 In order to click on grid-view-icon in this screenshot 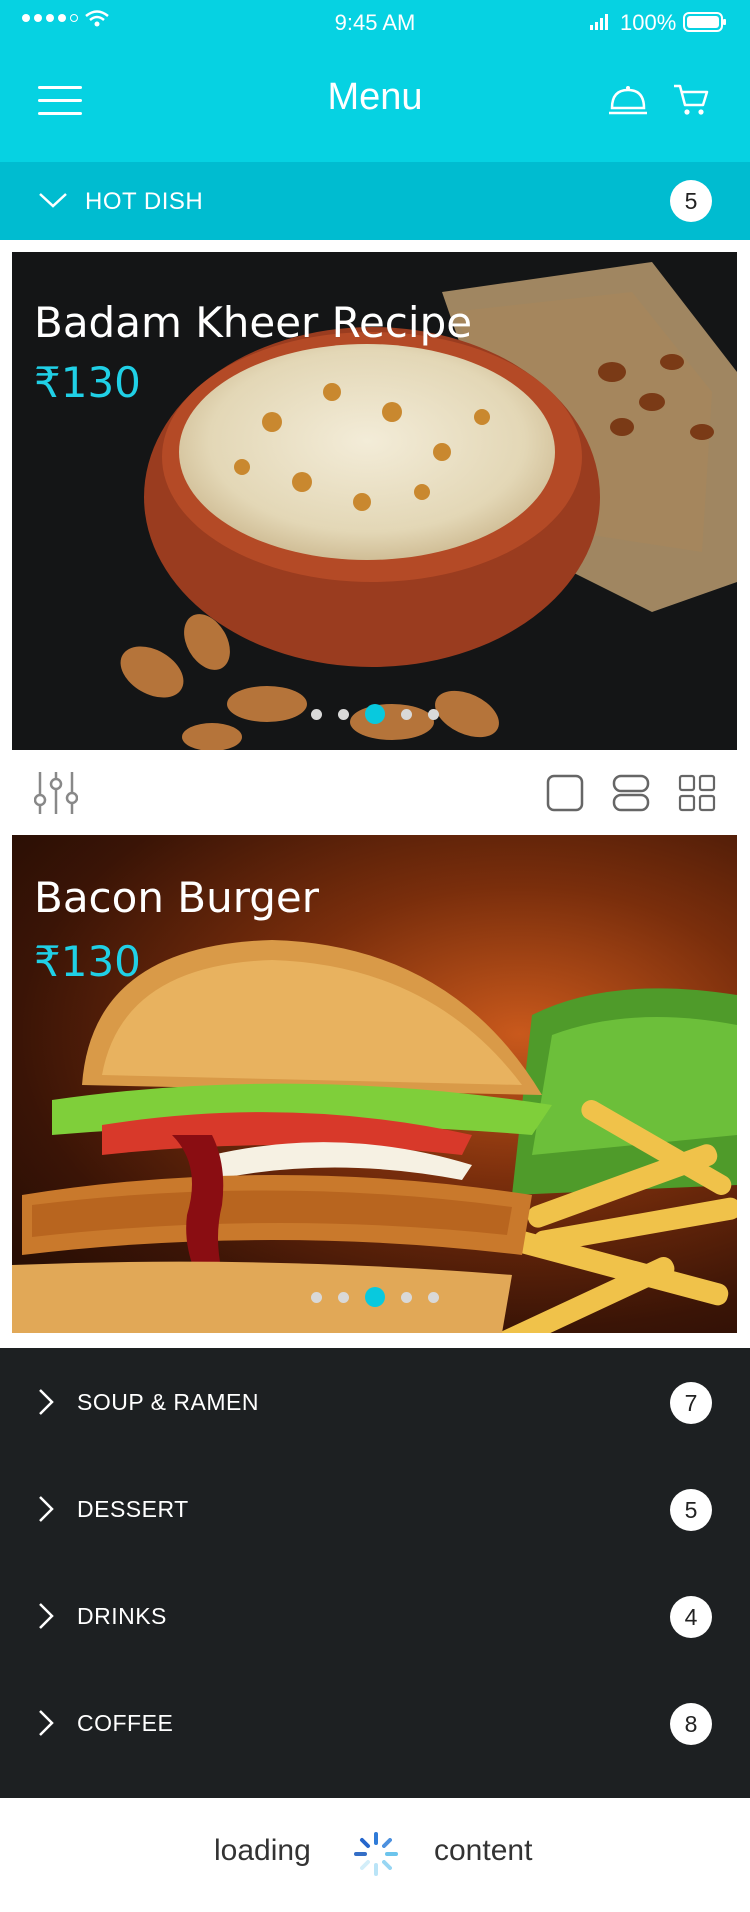, I will do `click(697, 793)`.